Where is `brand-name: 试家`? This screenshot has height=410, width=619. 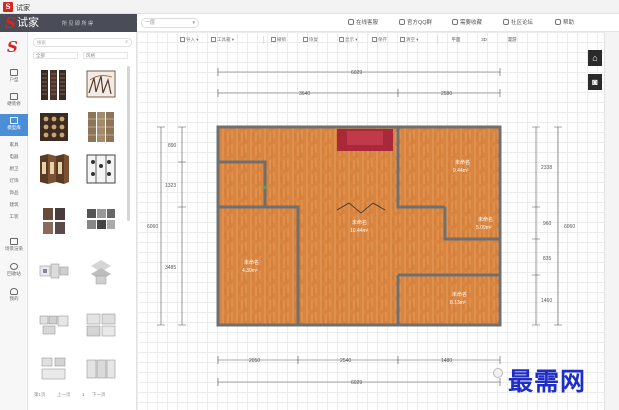 brand-name: 试家 is located at coordinates (28, 22).